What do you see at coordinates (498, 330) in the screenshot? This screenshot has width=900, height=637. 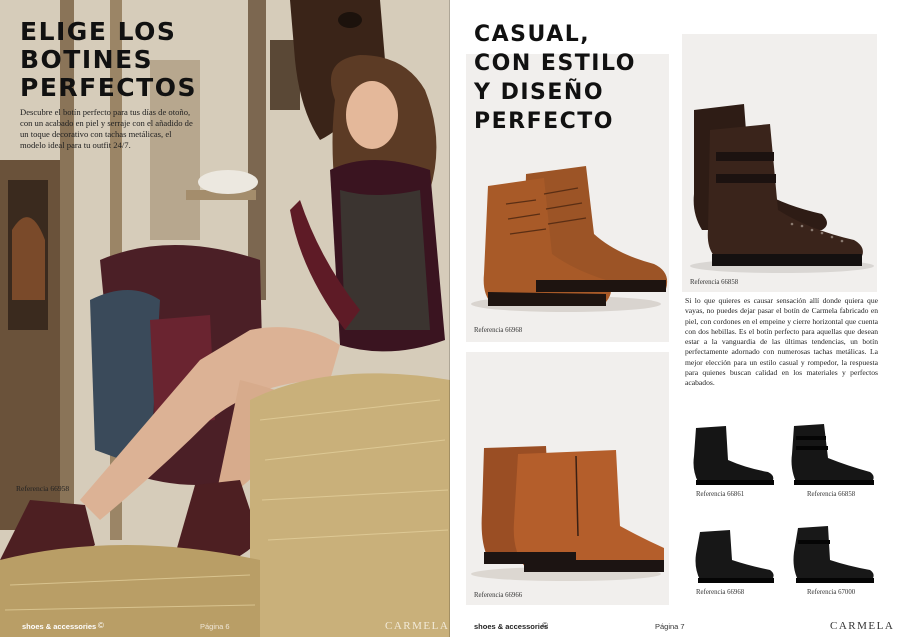 I see `photo-reference: Referencia 66968` at bounding box center [498, 330].